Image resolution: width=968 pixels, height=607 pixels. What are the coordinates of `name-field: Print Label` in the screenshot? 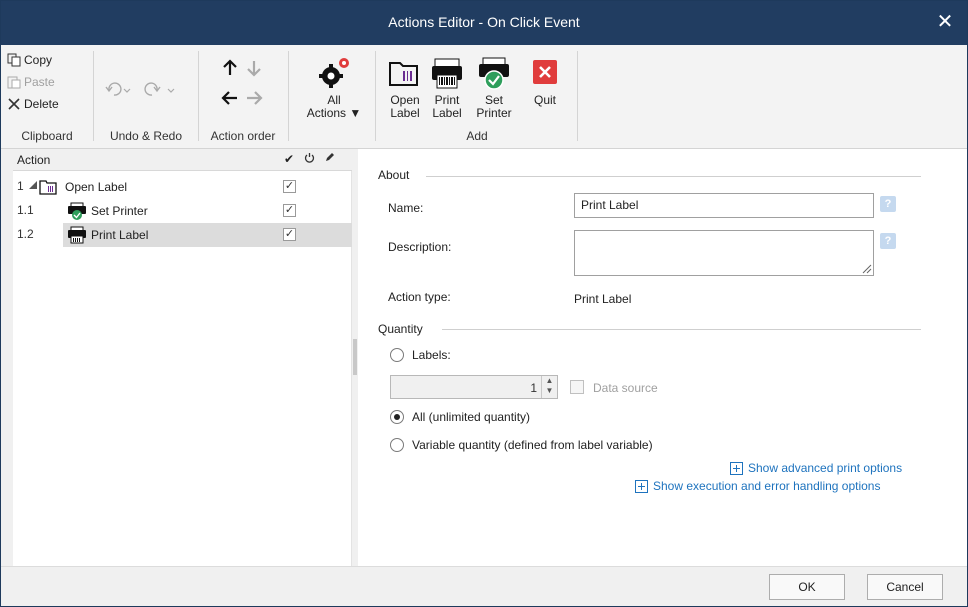 It's located at (724, 205).